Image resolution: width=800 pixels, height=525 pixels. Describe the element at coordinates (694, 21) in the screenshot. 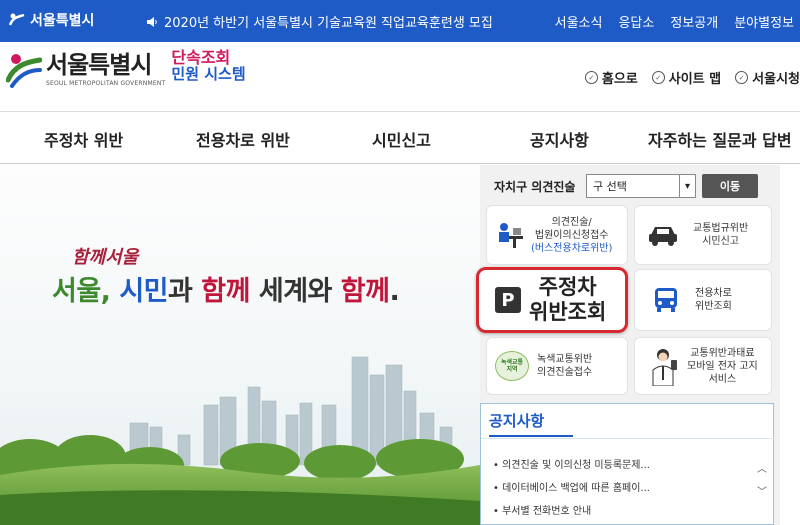

I see `link-info-disclosure: 정보공개` at that location.